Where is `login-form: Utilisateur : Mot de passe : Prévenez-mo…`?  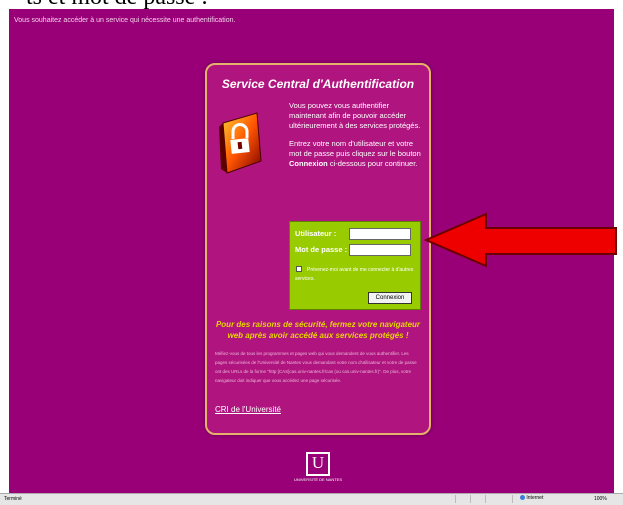
login-form: Utilisateur : Mot de passe : Prévenez-mo… is located at coordinates (355, 265).